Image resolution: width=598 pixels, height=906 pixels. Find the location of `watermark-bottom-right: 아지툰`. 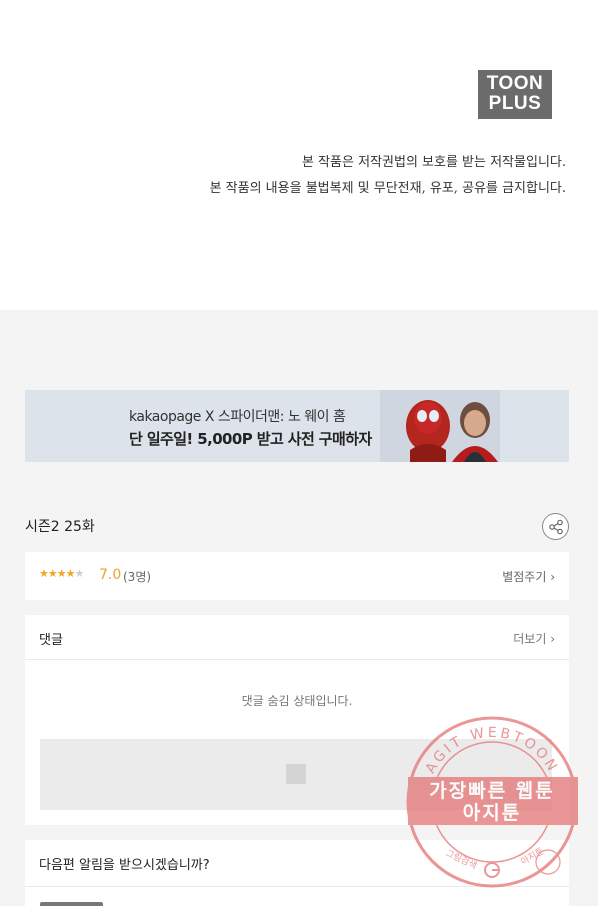

watermark-bottom-right: 아지툰 is located at coordinates (532, 857).